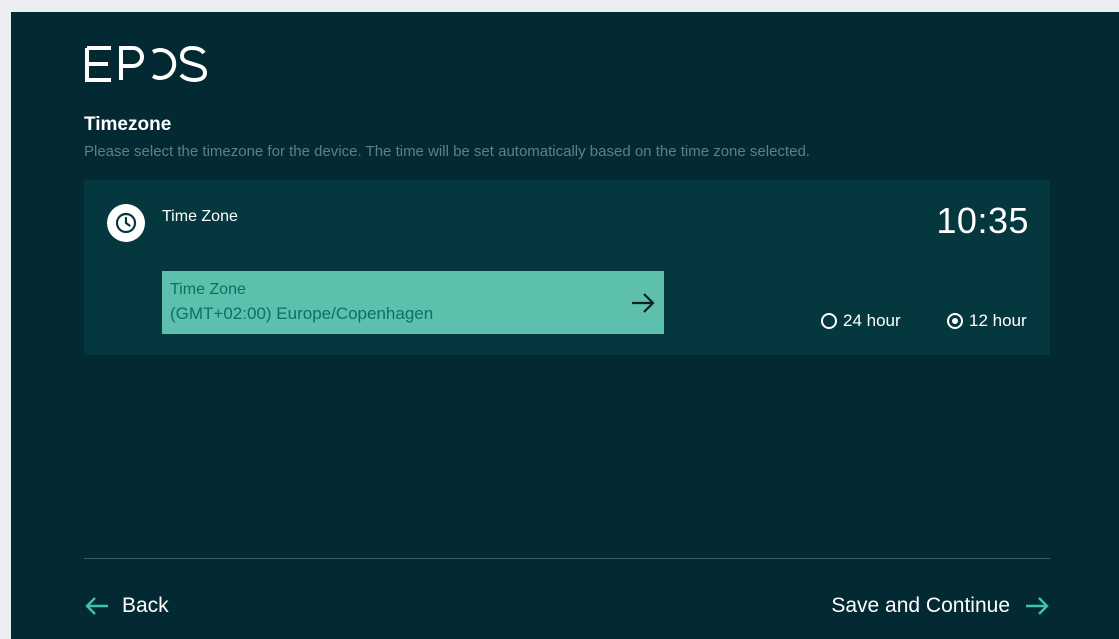 Image resolution: width=1119 pixels, height=639 pixels. Describe the element at coordinates (148, 64) in the screenshot. I see `epos-logo` at that location.